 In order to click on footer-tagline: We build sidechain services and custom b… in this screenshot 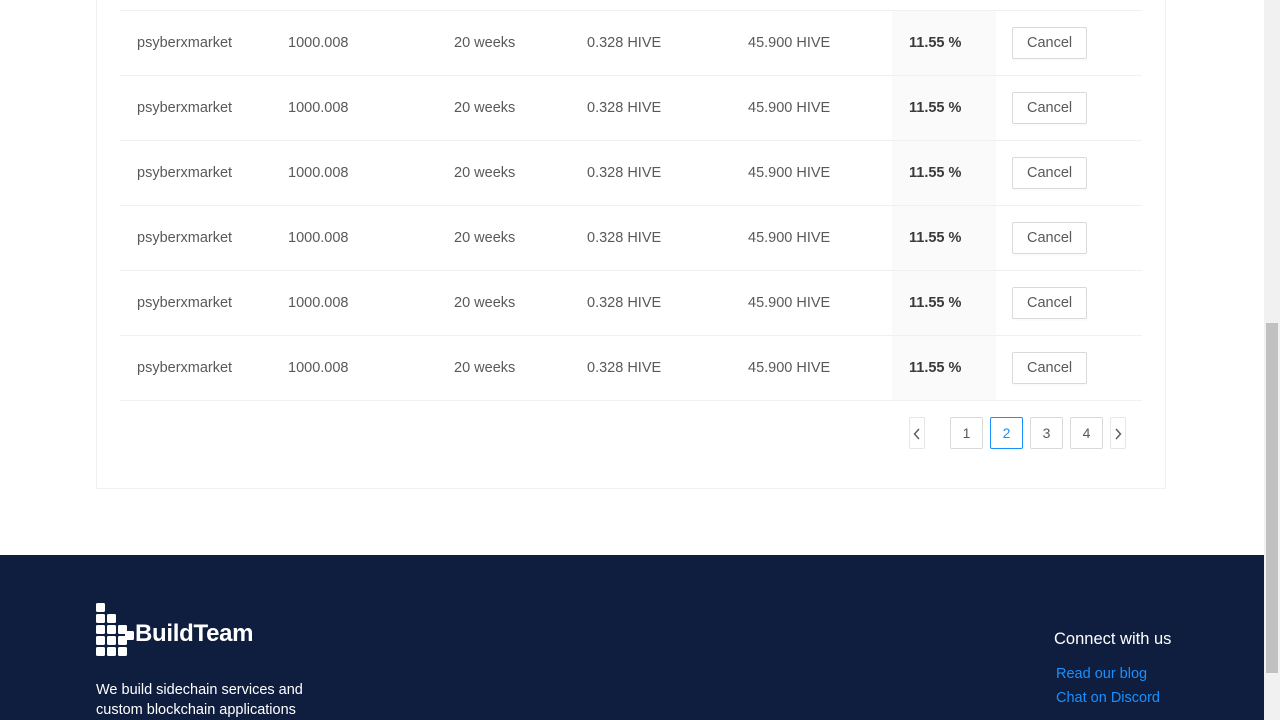, I will do `click(199, 700)`.